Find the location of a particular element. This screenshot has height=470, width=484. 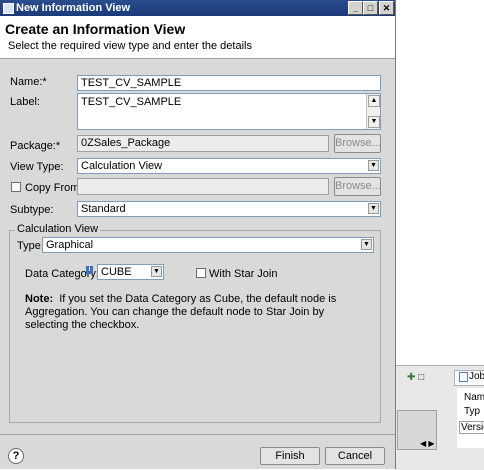

bg-row-version: Versio is located at coordinates (471, 427).